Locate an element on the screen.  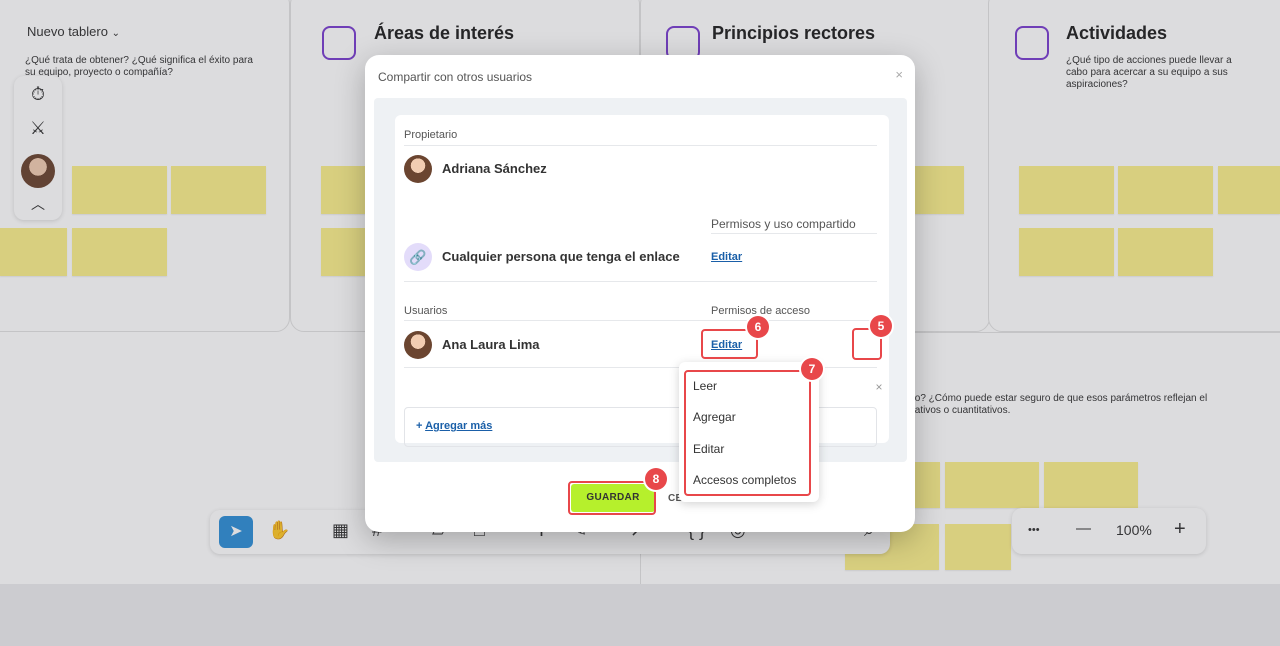
owner-label: Propietario is located at coordinates (431, 135).